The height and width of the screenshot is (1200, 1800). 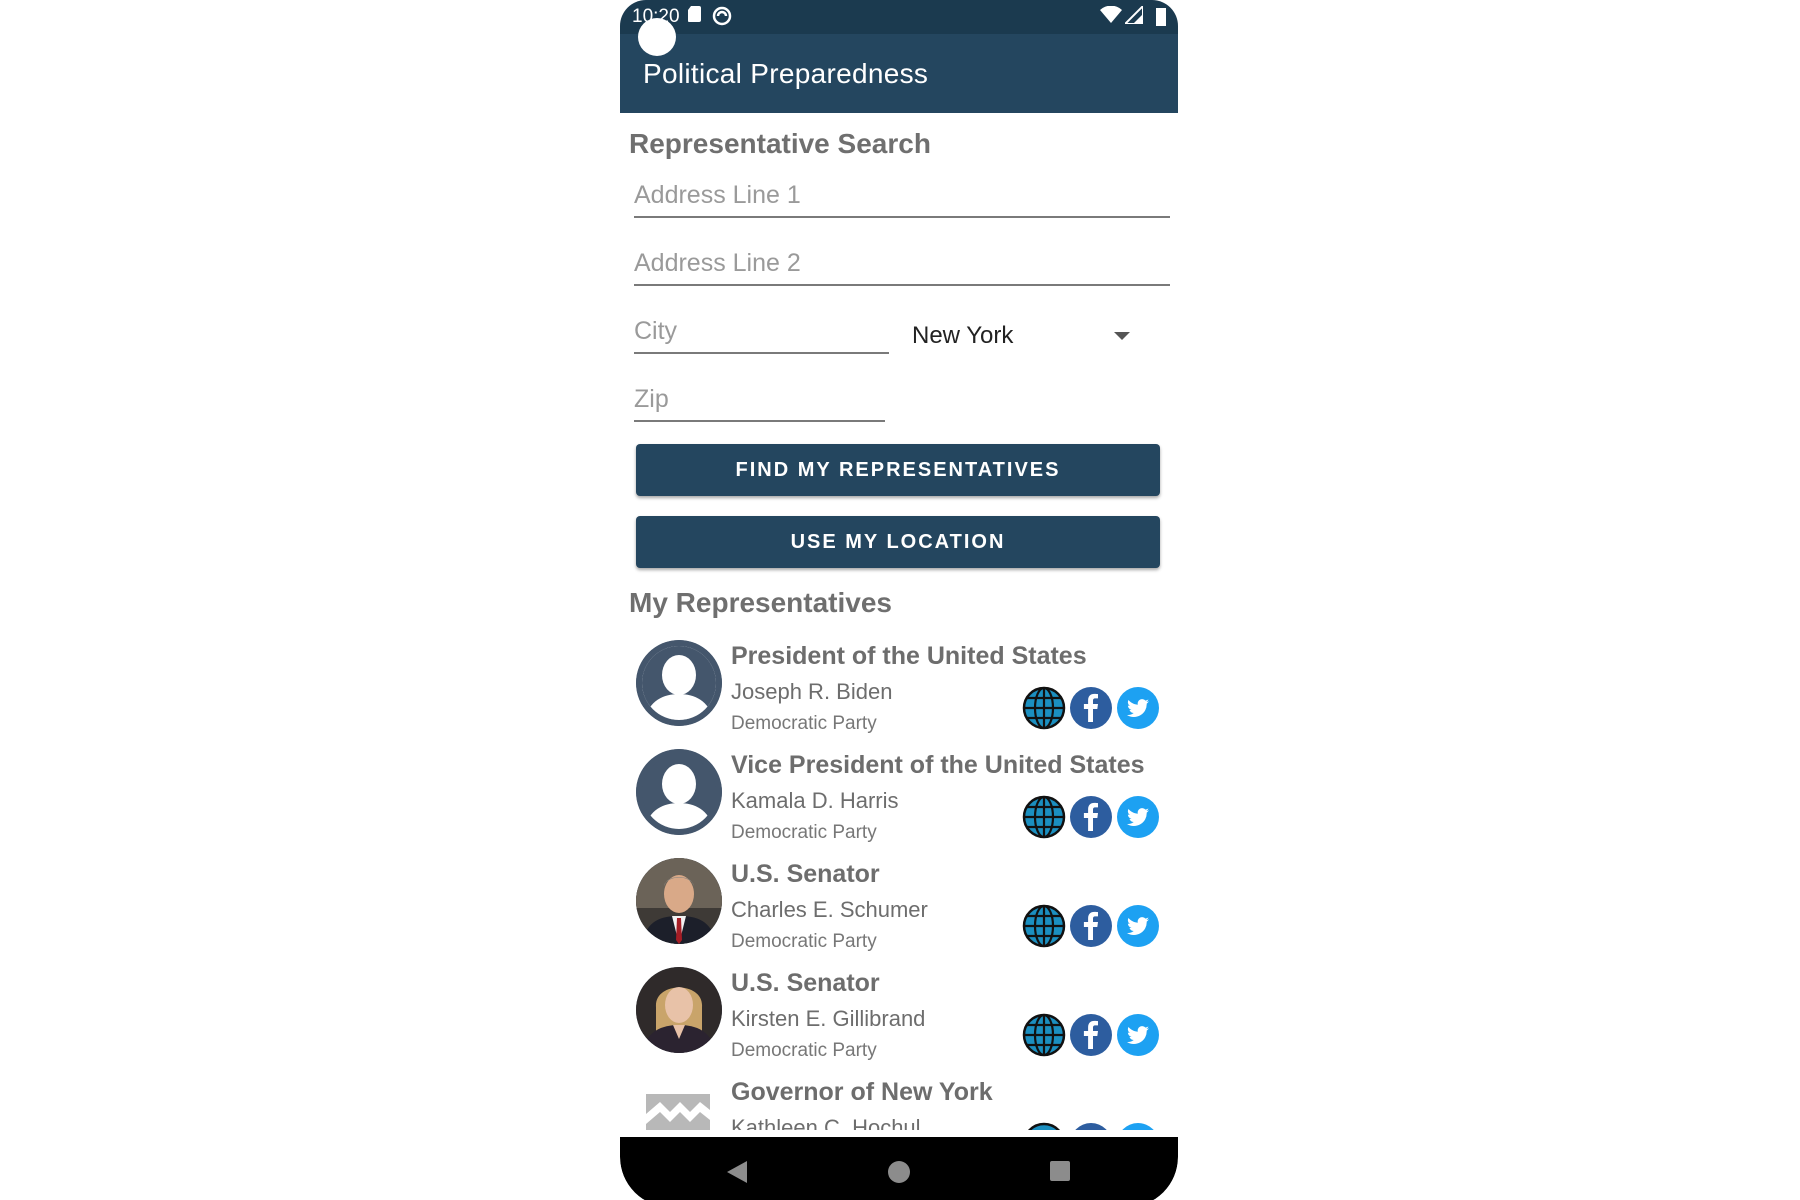 I want to click on state-dropdown: New York, so click(x=1027, y=336).